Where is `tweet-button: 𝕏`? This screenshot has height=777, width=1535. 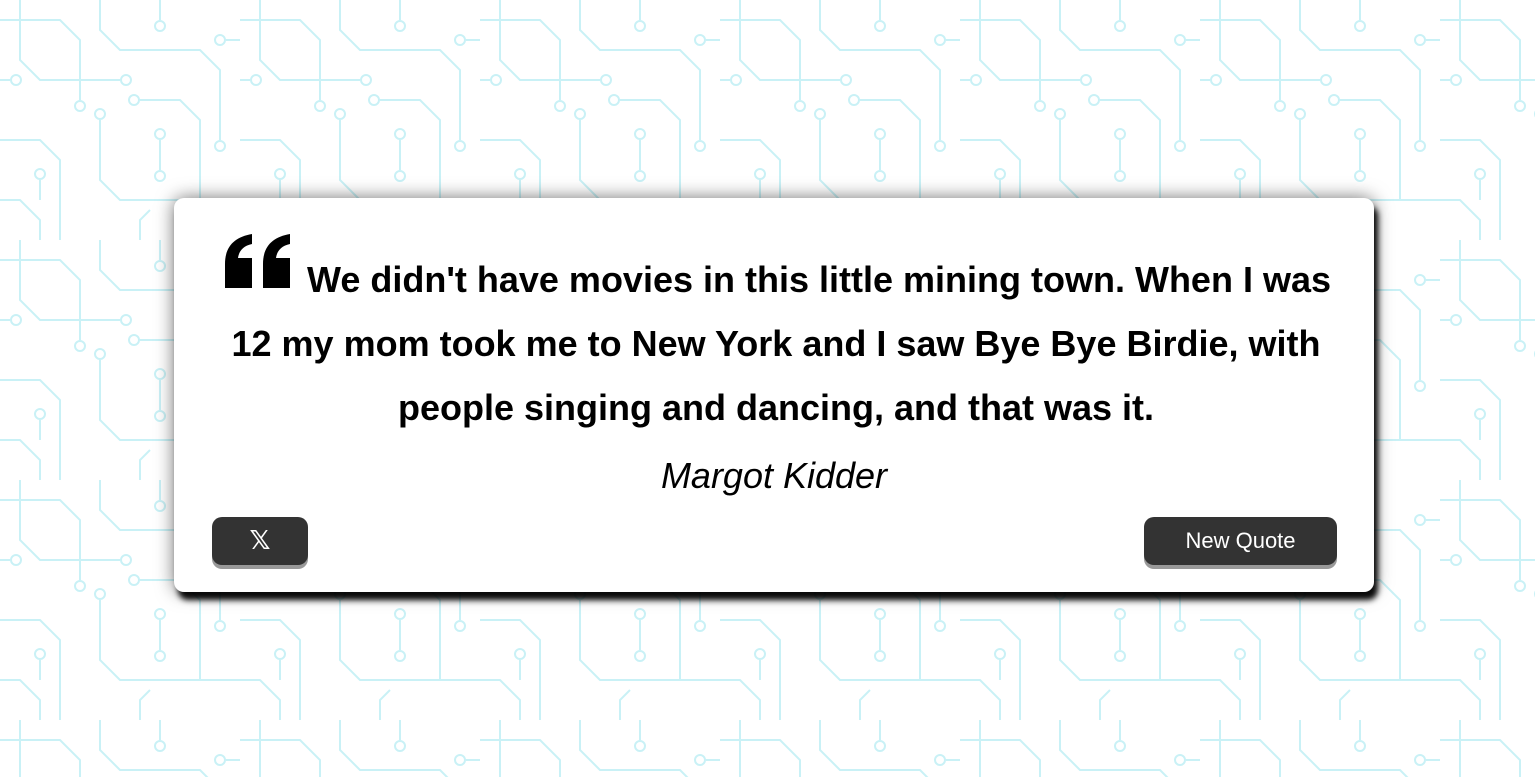 tweet-button: 𝕏 is located at coordinates (260, 541).